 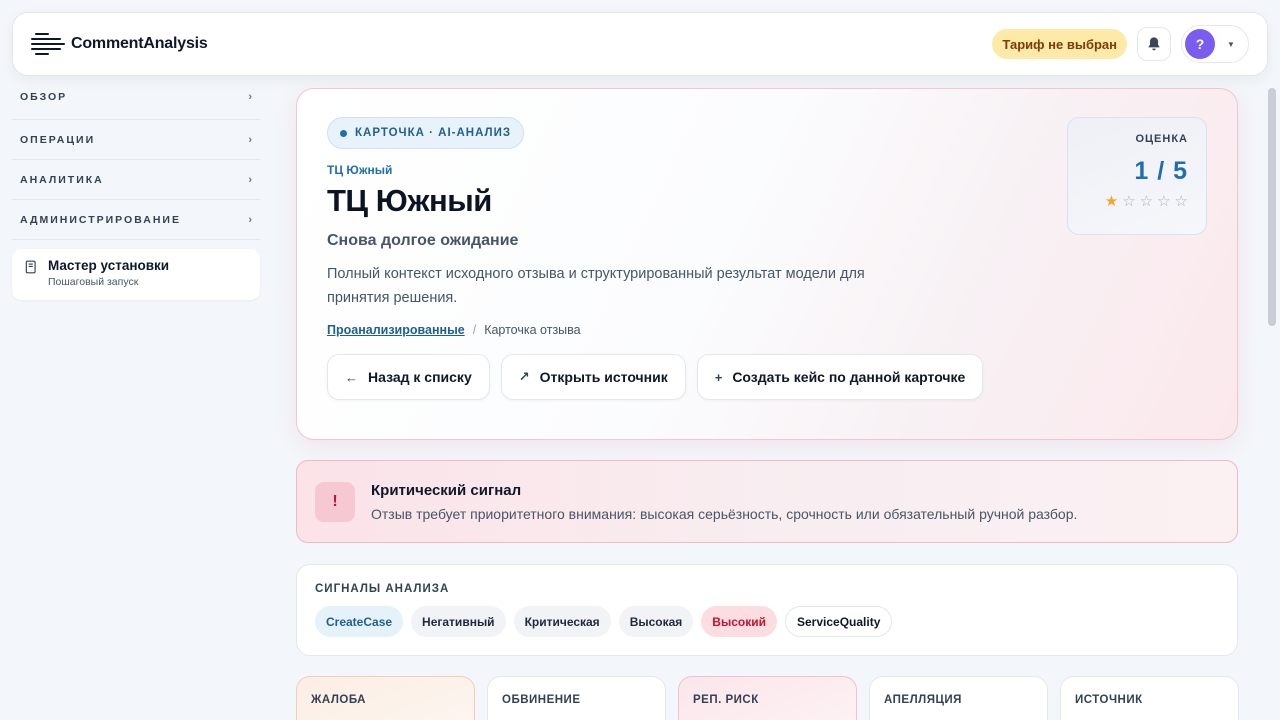 I want to click on sidebar-group-label: АНАЛИТИКА, so click(x=62, y=179).